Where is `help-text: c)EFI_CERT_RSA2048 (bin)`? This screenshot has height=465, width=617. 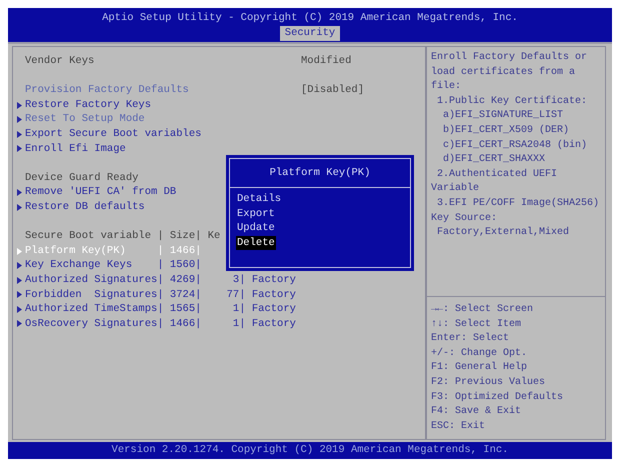
help-text: c)EFI_CERT_RSA2048 (bin) is located at coordinates (515, 145).